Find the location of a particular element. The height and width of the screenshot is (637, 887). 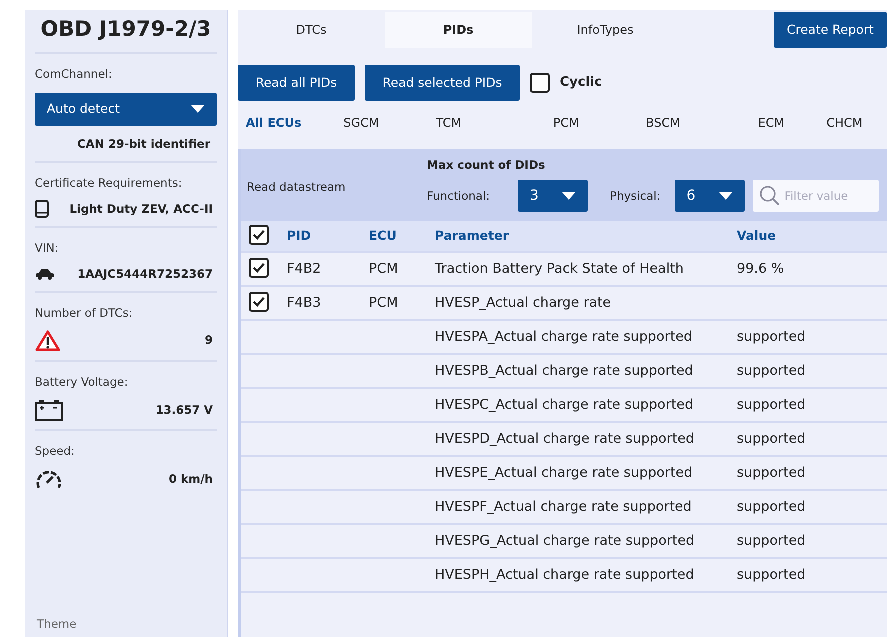

column-header: PID is located at coordinates (299, 235).